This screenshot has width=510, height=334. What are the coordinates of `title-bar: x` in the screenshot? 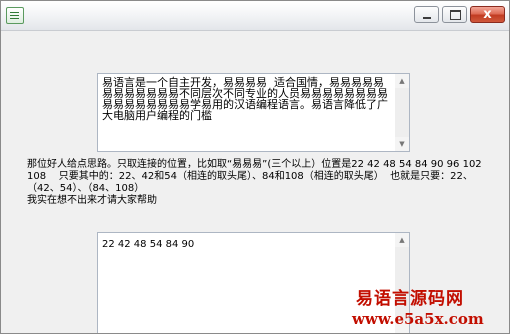 It's located at (255, 16).